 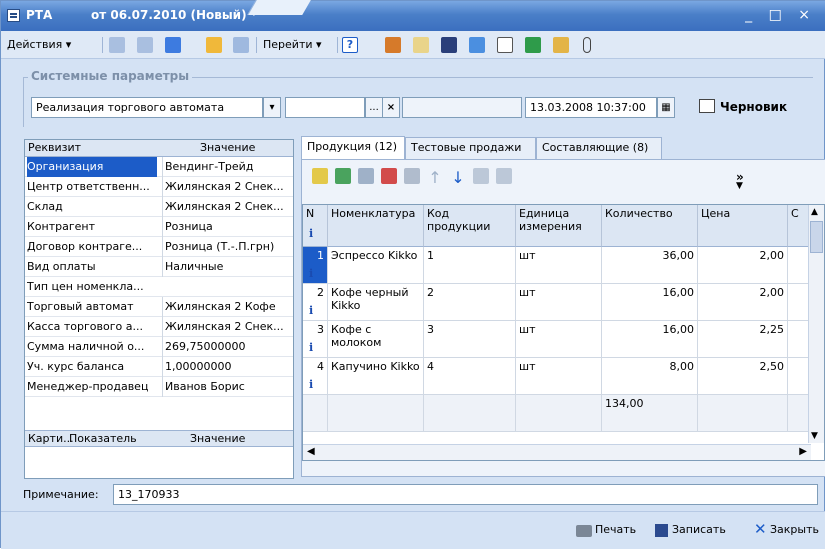 What do you see at coordinates (743, 265) in the screenshot?
I see `table-cell: 2,00` at bounding box center [743, 265].